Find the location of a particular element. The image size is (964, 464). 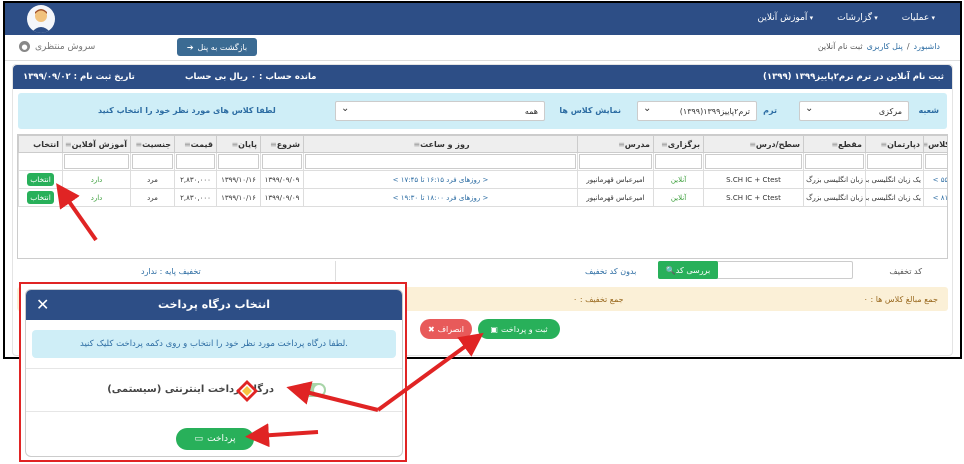

cancel-label: انصراف is located at coordinates (451, 329).